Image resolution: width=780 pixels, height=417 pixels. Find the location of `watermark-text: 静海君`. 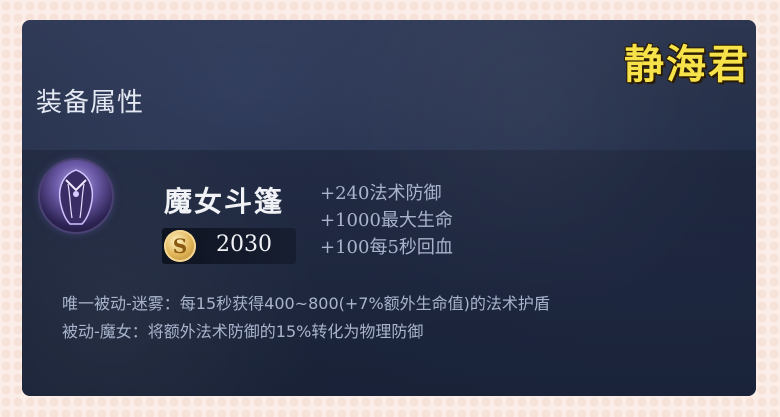

watermark-text: 静海君 is located at coordinates (687, 64).